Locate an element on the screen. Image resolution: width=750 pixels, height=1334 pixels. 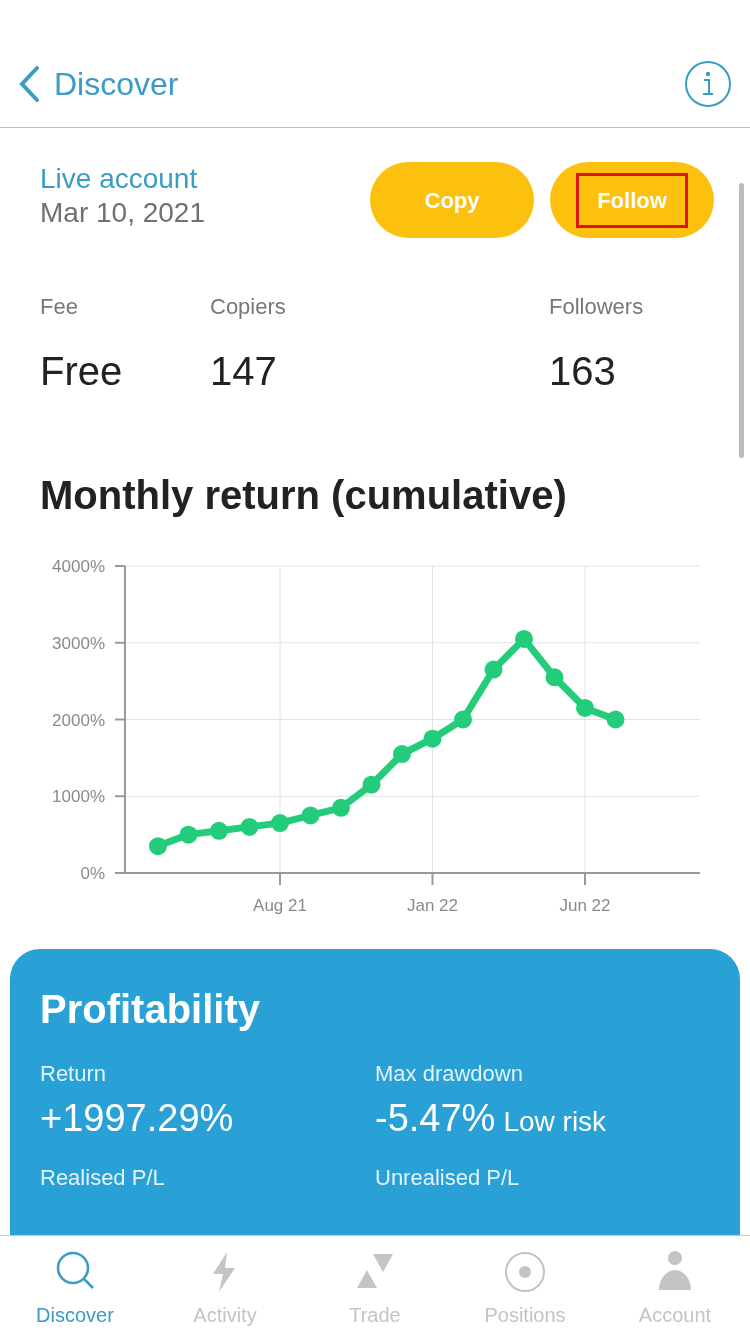
tab: Positions is located at coordinates (525, 1285).